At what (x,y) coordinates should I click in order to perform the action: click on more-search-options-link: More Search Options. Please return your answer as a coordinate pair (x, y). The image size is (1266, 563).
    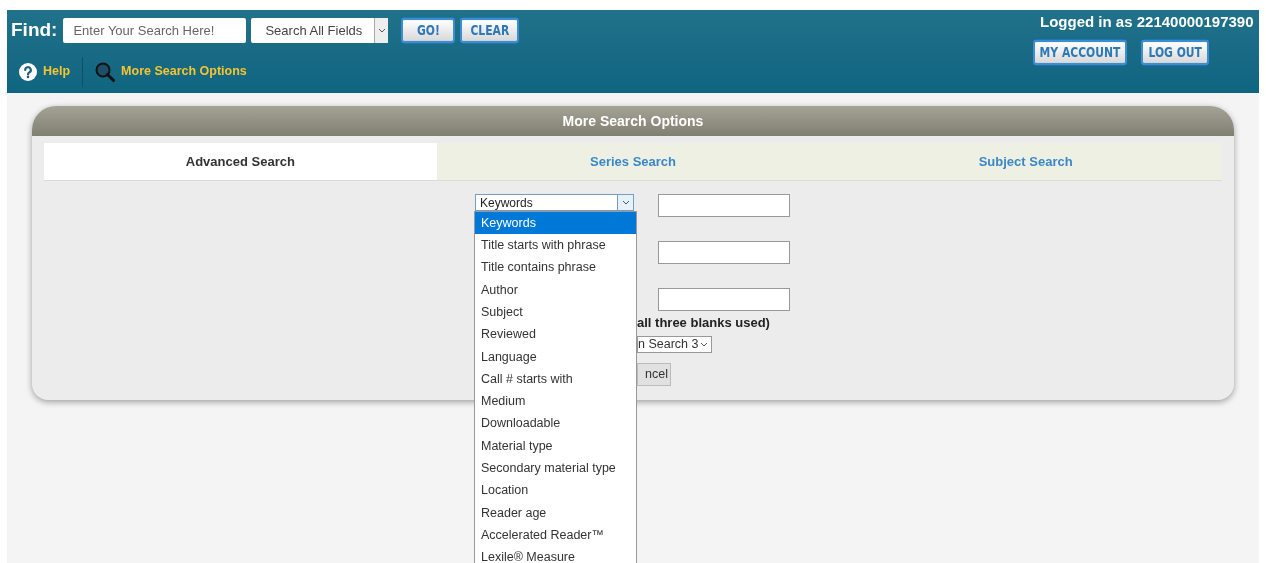
    Looking at the image, I should click on (171, 71).